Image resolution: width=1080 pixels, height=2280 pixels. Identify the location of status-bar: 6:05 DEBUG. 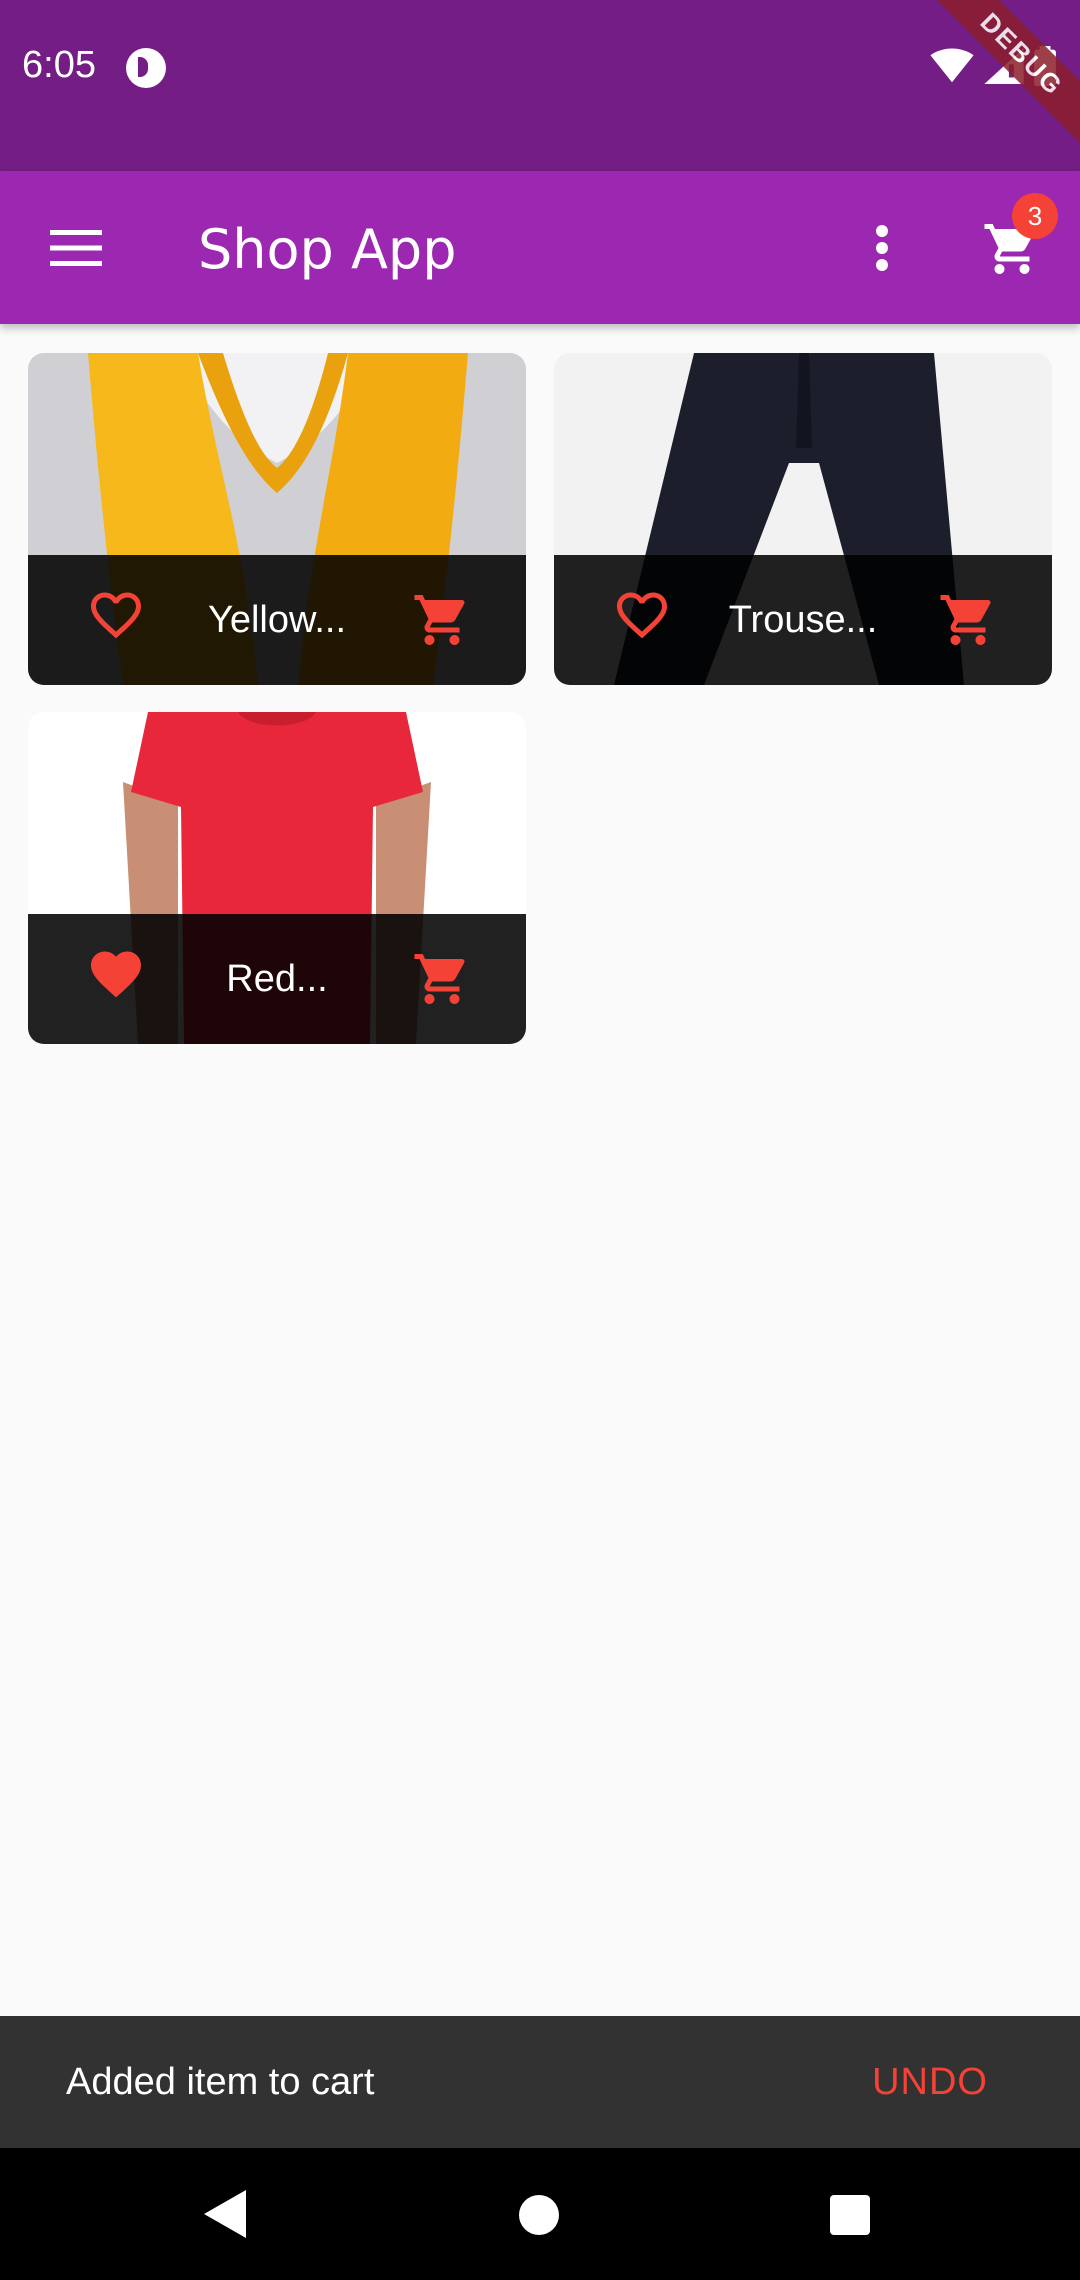
(540, 85).